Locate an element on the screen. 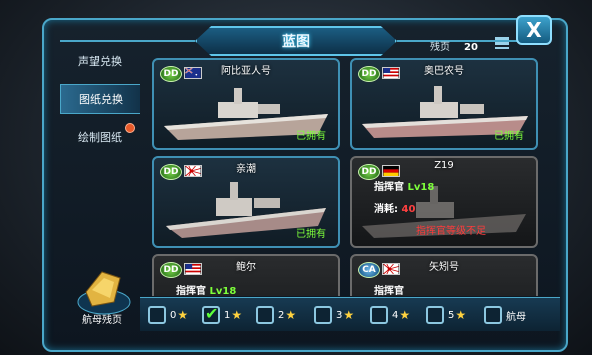 The height and width of the screenshot is (355, 592). sidebar-item-label: 声望兑换 is located at coordinates (100, 61).